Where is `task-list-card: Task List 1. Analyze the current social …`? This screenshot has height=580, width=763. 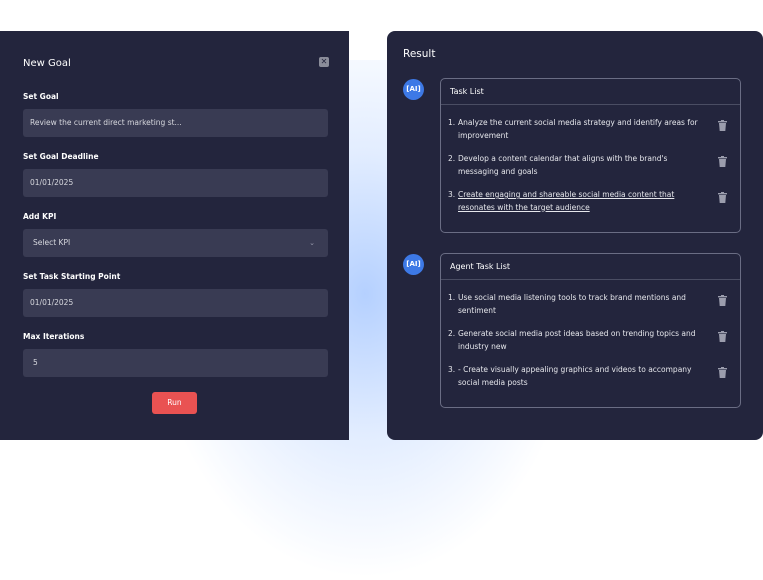
task-list-card: Task List 1. Analyze the current social … is located at coordinates (590, 155).